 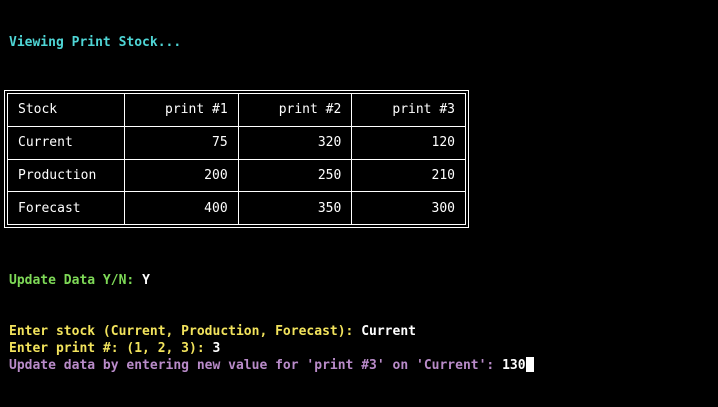 What do you see at coordinates (408, 208) in the screenshot?
I see `table-cell: 300` at bounding box center [408, 208].